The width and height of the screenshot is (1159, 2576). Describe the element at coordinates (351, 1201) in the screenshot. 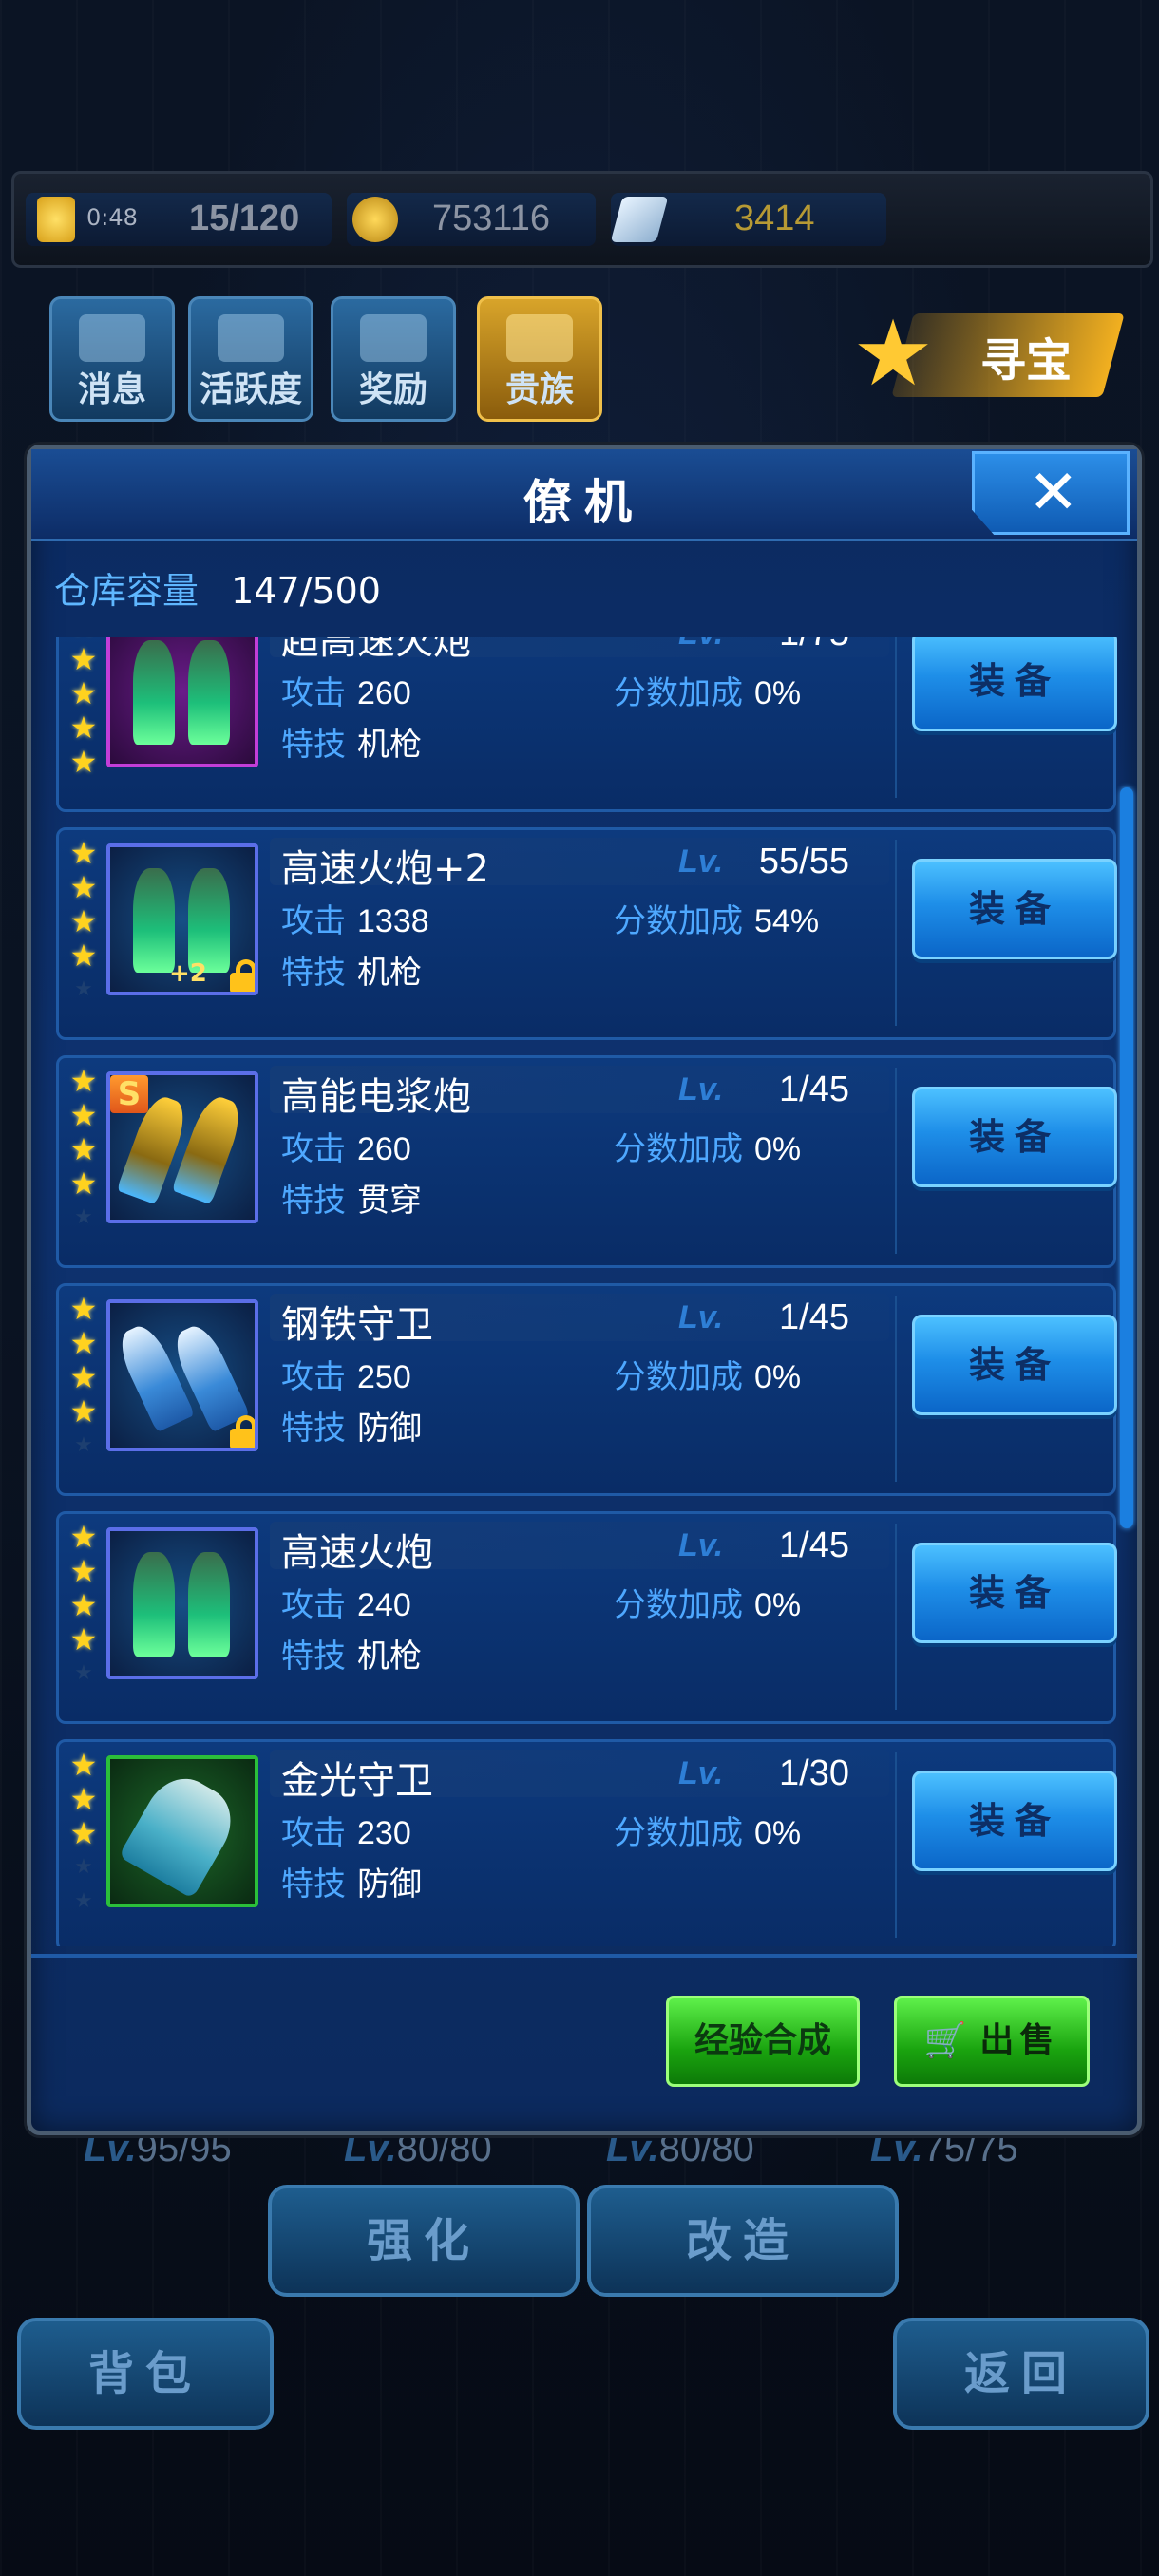

I see `skill-stat: 特技 贯穿` at that location.